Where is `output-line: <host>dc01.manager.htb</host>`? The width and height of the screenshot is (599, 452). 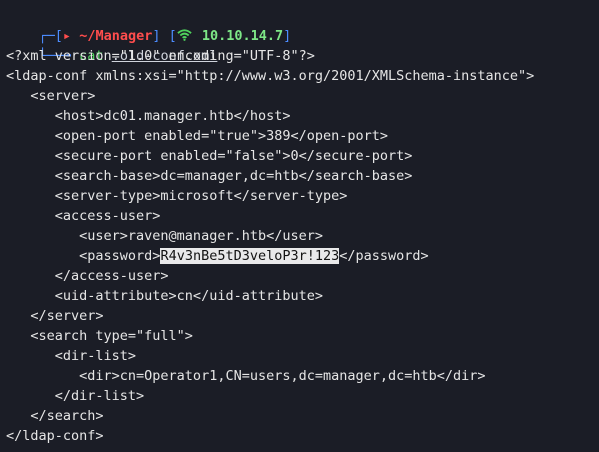 output-line: <host>dc01.manager.htb</host> is located at coordinates (148, 116).